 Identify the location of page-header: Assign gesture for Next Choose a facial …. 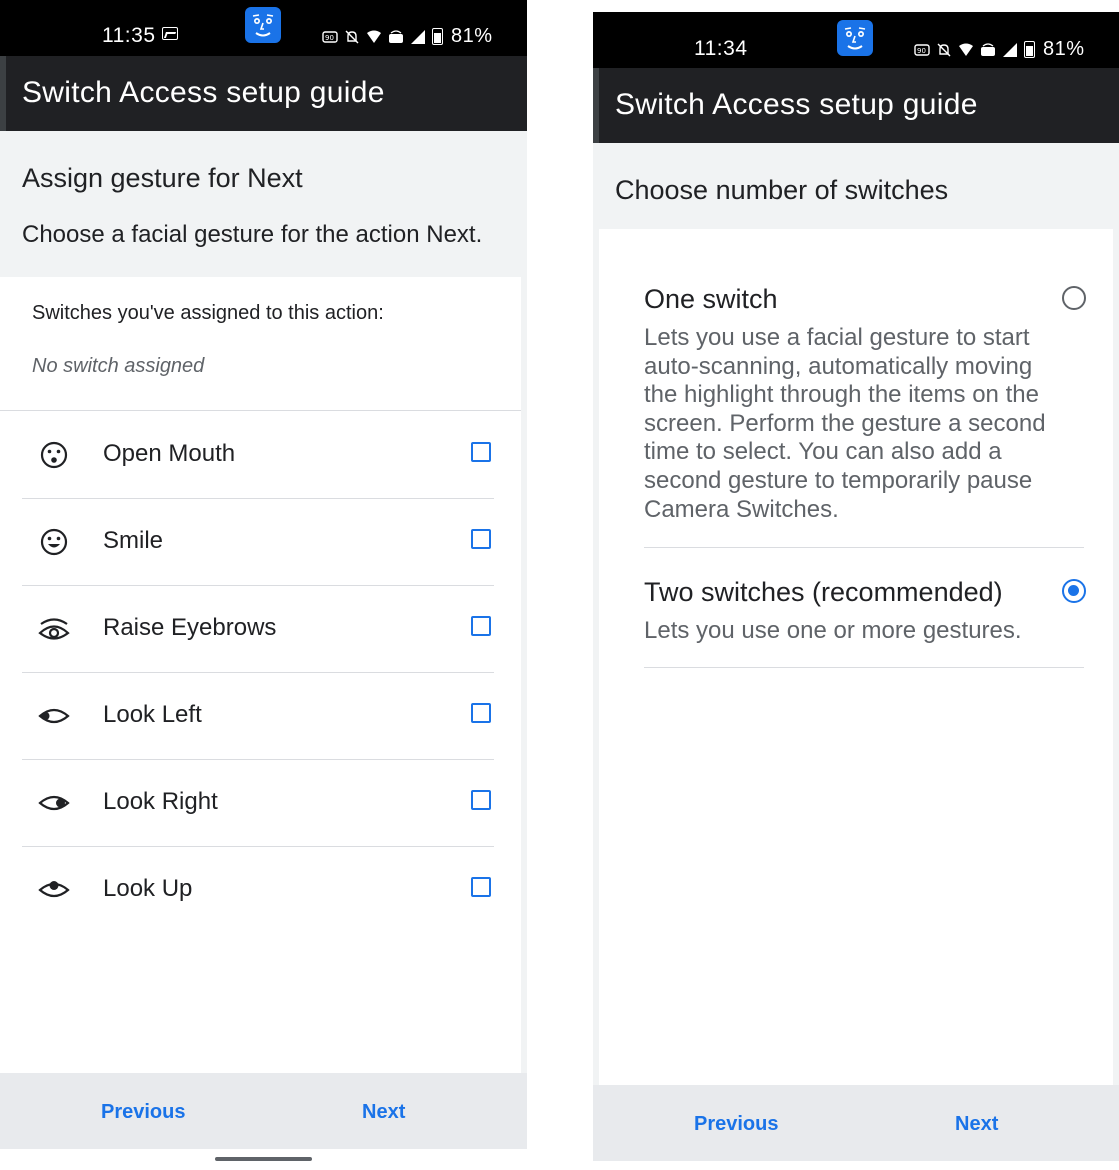
(263, 204).